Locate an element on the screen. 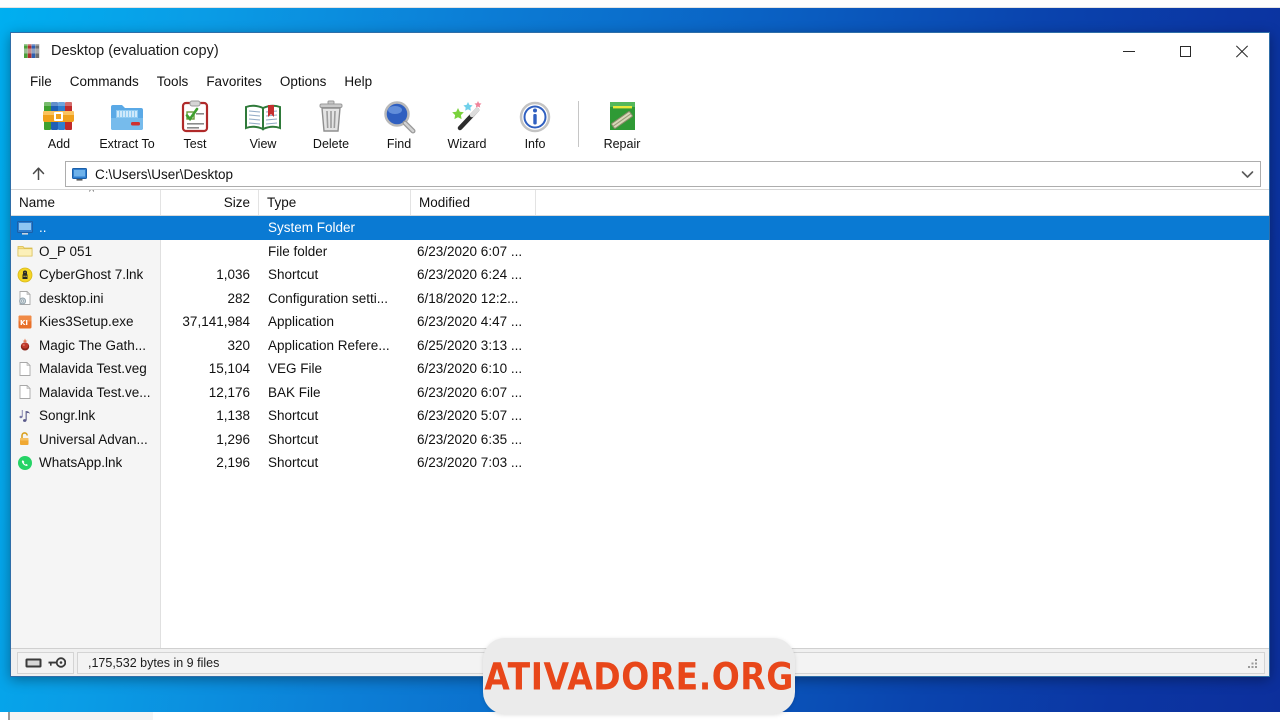  toolbar-label-add: Add is located at coordinates (59, 144).